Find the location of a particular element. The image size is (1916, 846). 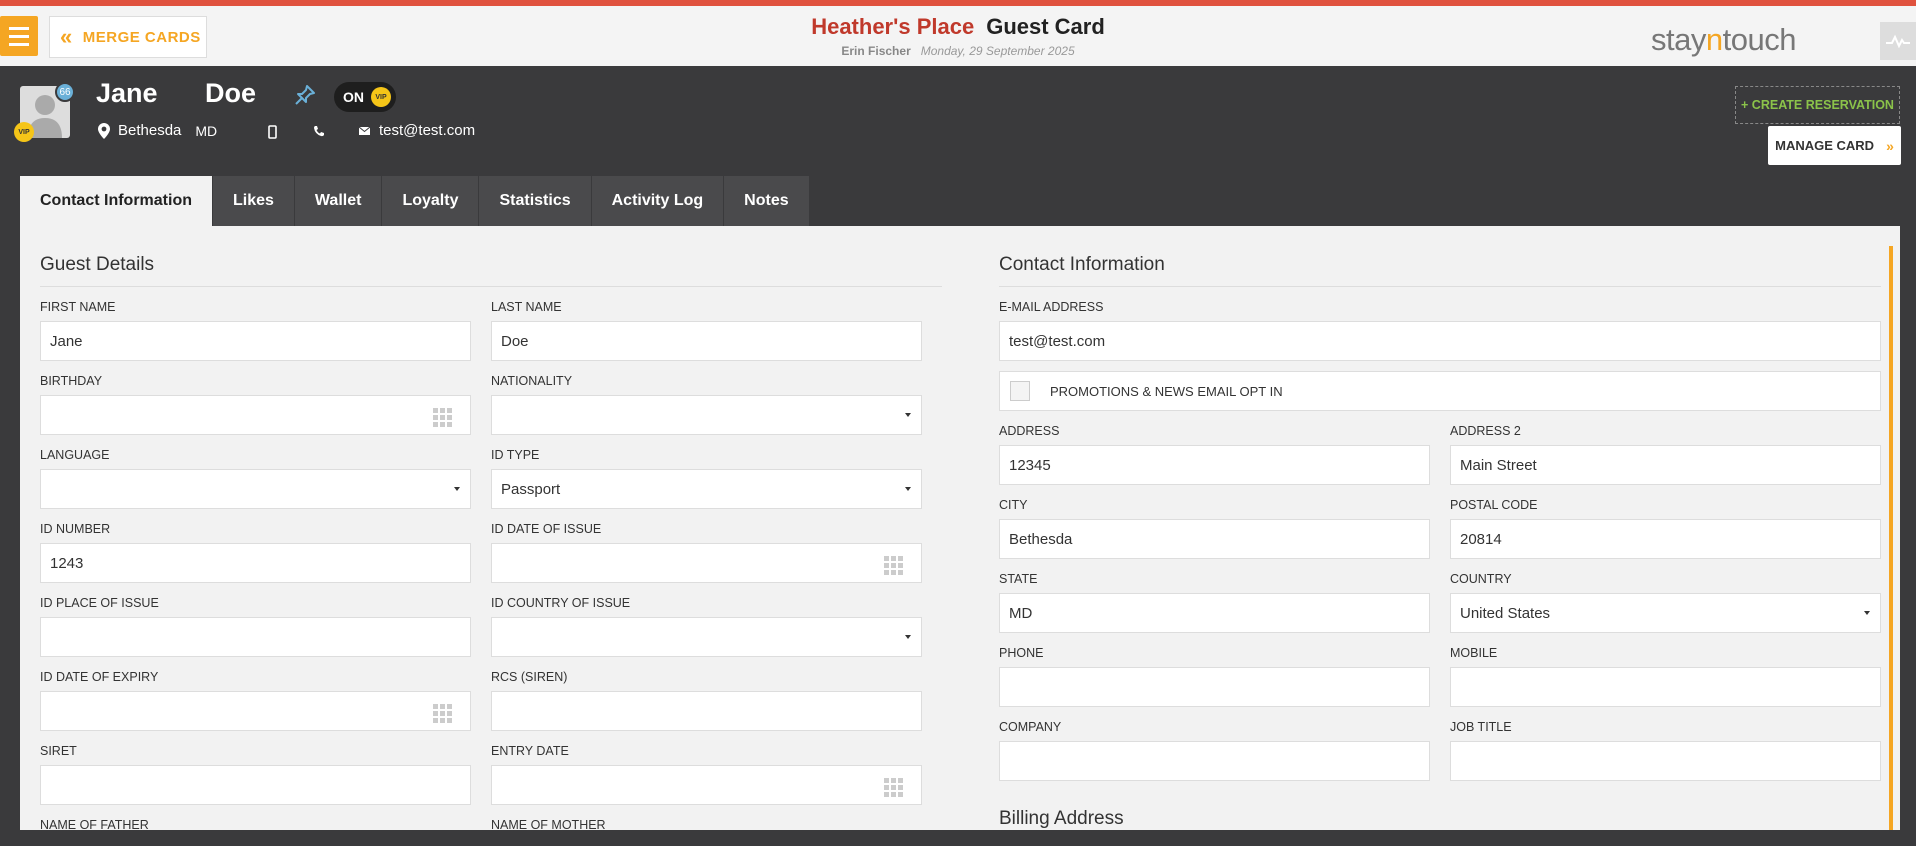

pin-icon is located at coordinates (305, 97).